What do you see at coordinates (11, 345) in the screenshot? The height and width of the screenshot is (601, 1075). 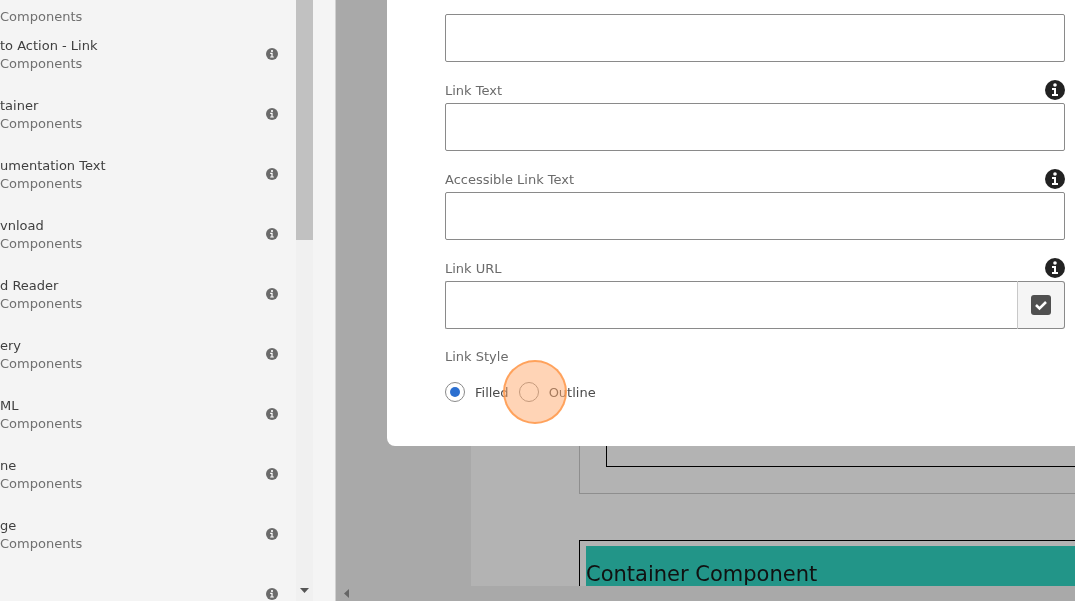 I see `component-title: ery` at bounding box center [11, 345].